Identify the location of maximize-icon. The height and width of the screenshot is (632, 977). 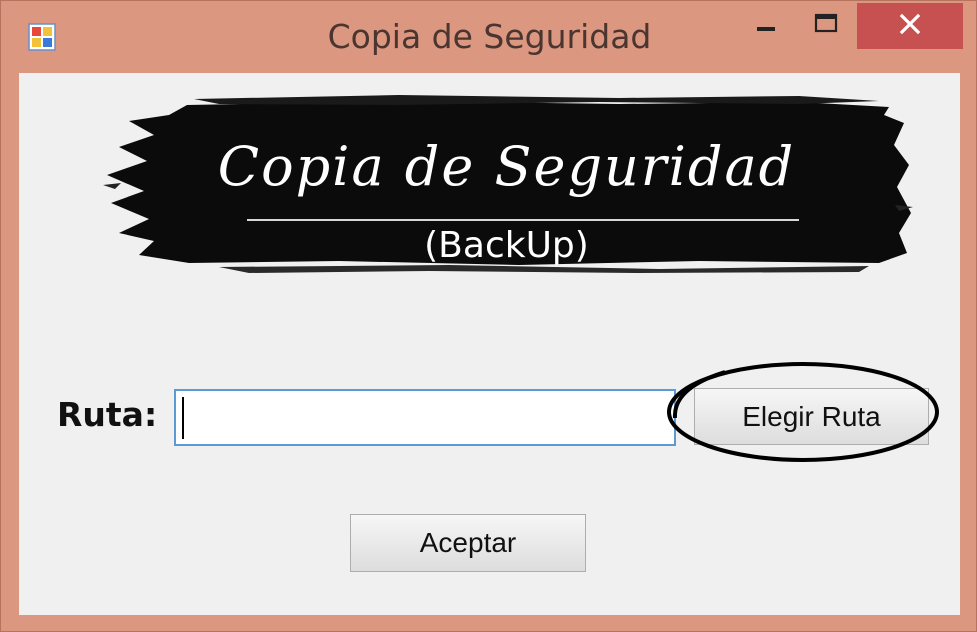
(826, 26).